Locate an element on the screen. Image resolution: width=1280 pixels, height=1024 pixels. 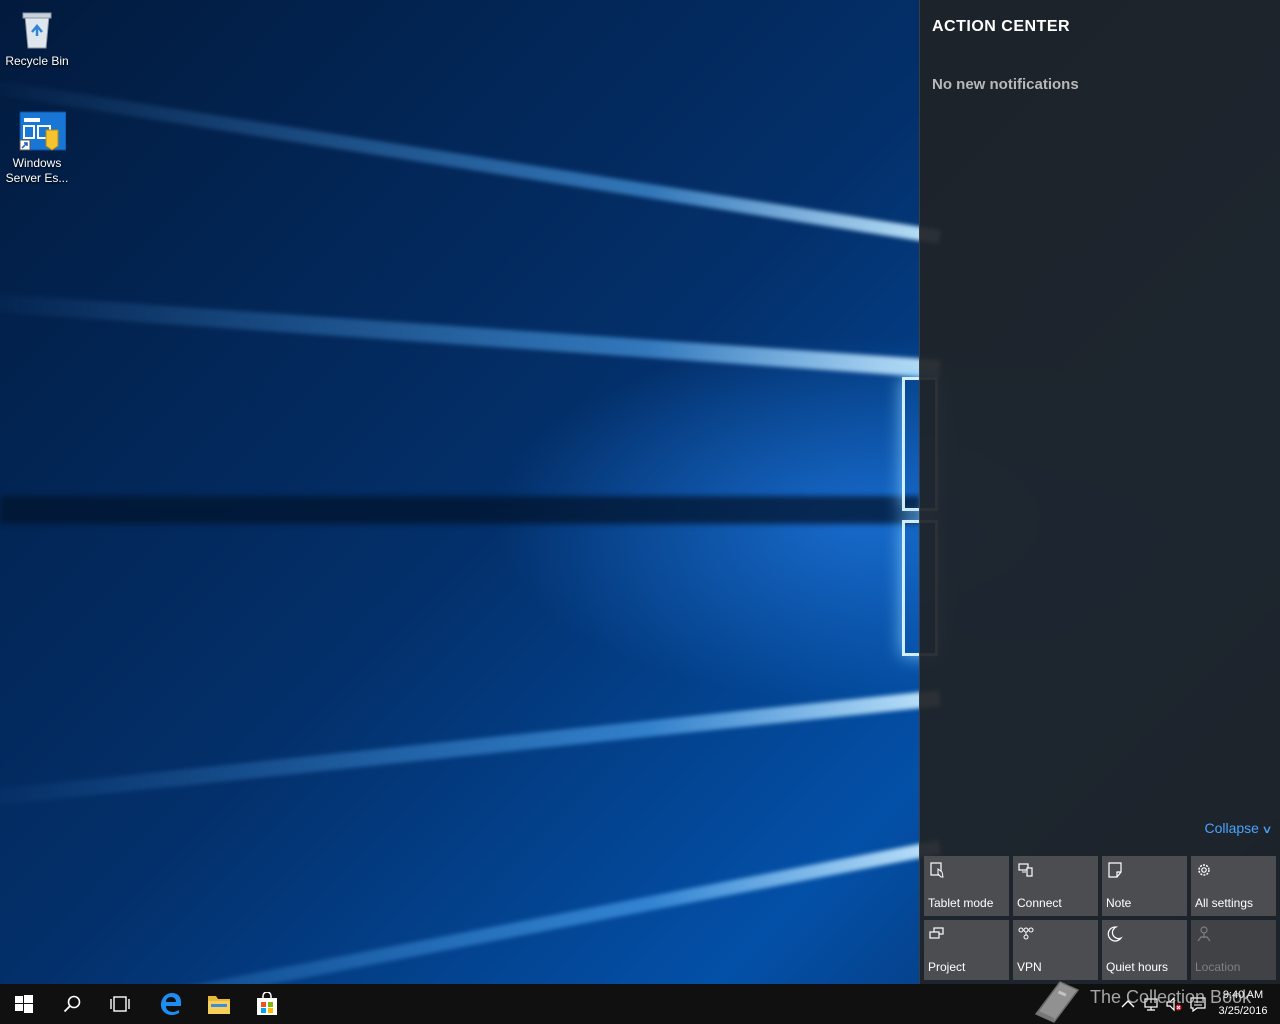
task-view-icon is located at coordinates (120, 1004).